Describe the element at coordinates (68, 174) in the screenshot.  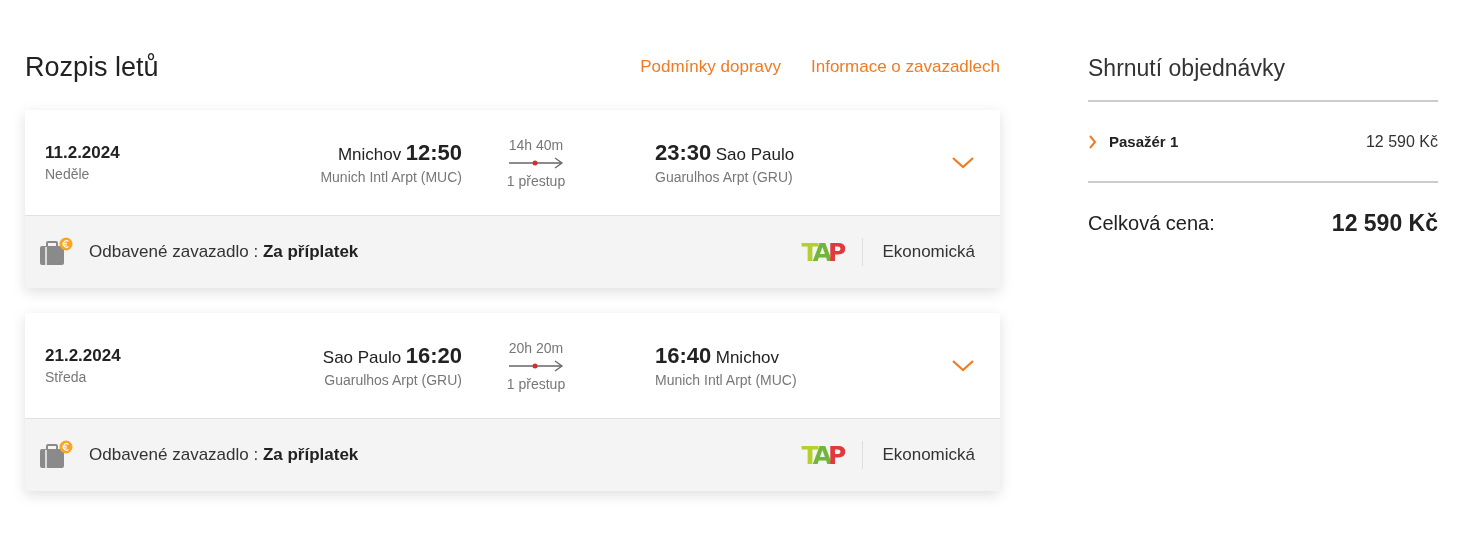
I see `weekday: Neděle` at that location.